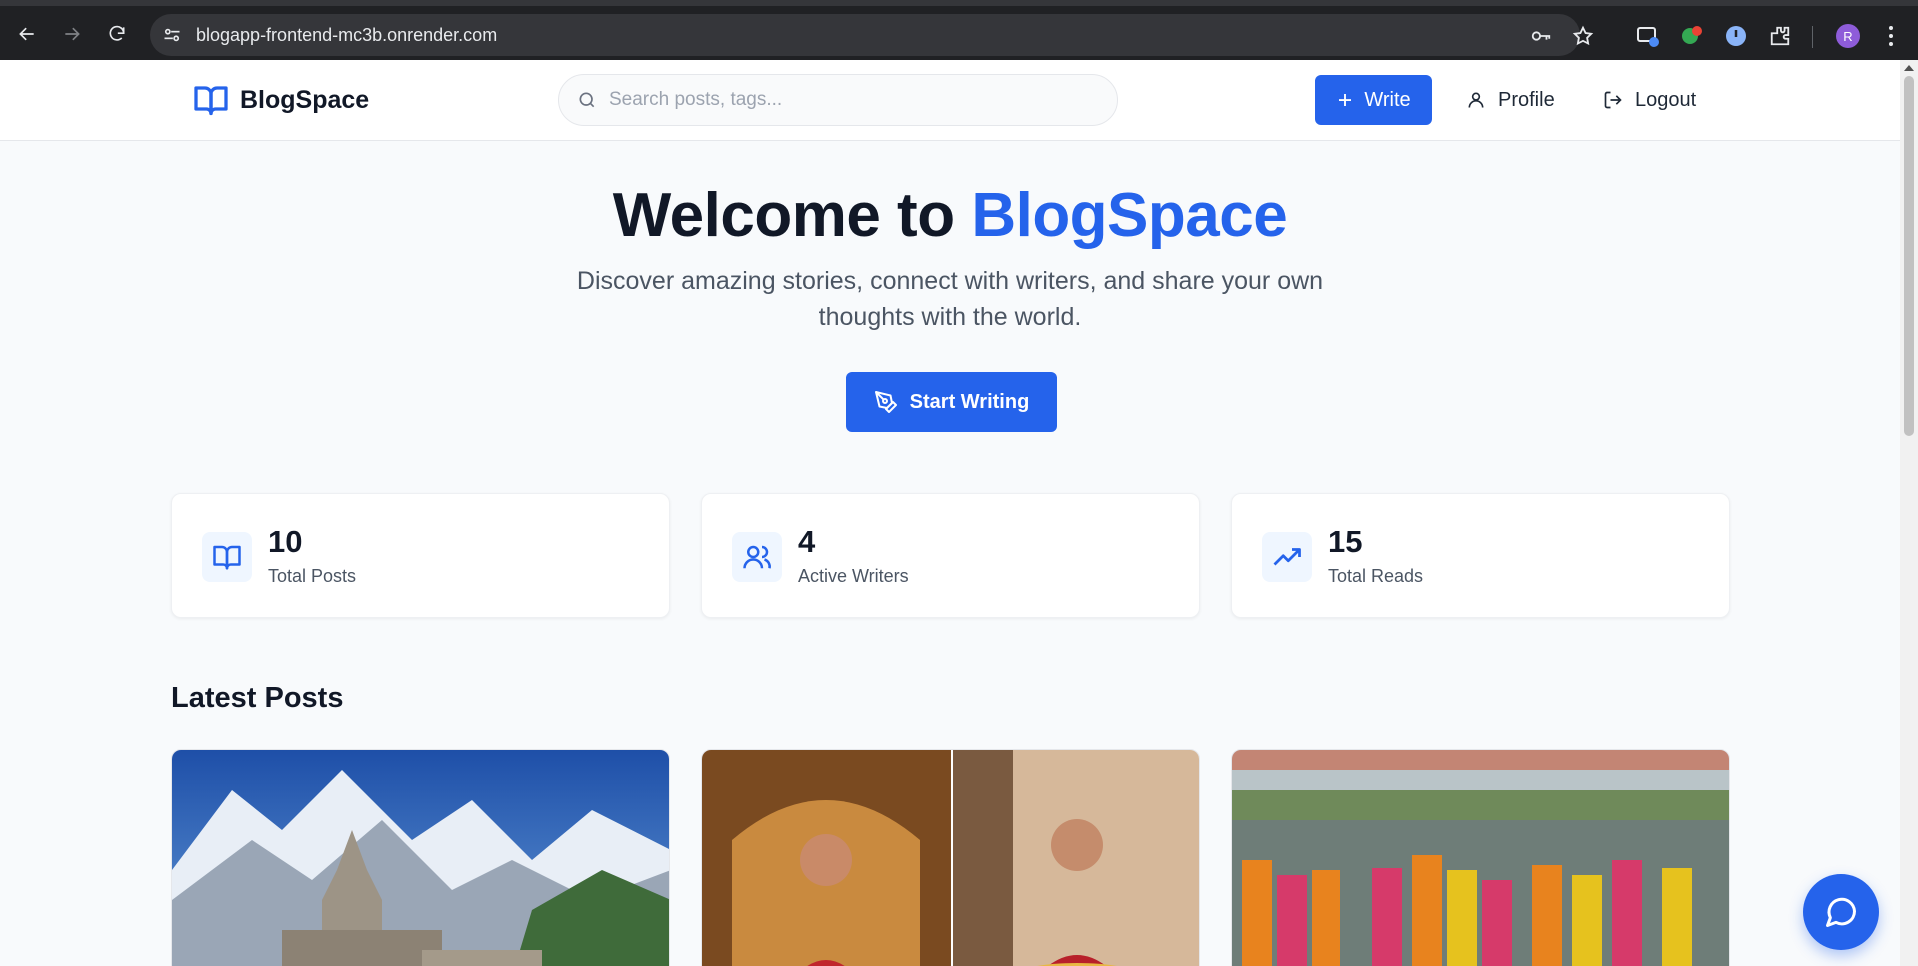 The height and width of the screenshot is (966, 1918). What do you see at coordinates (1909, 513) in the screenshot?
I see `page-scrollbar` at bounding box center [1909, 513].